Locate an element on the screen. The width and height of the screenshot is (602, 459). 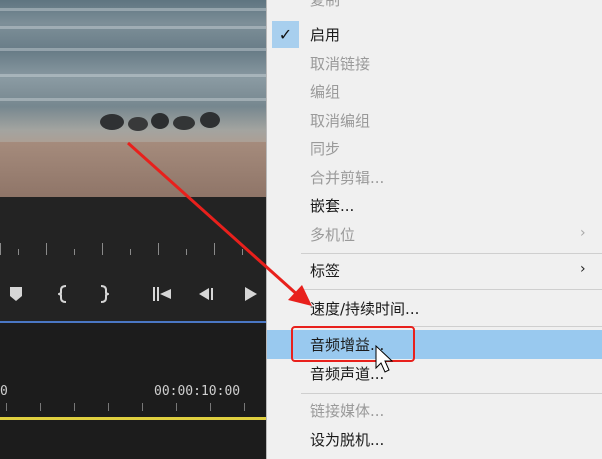
menu-item-label: 取消编组 is located at coordinates (340, 121).